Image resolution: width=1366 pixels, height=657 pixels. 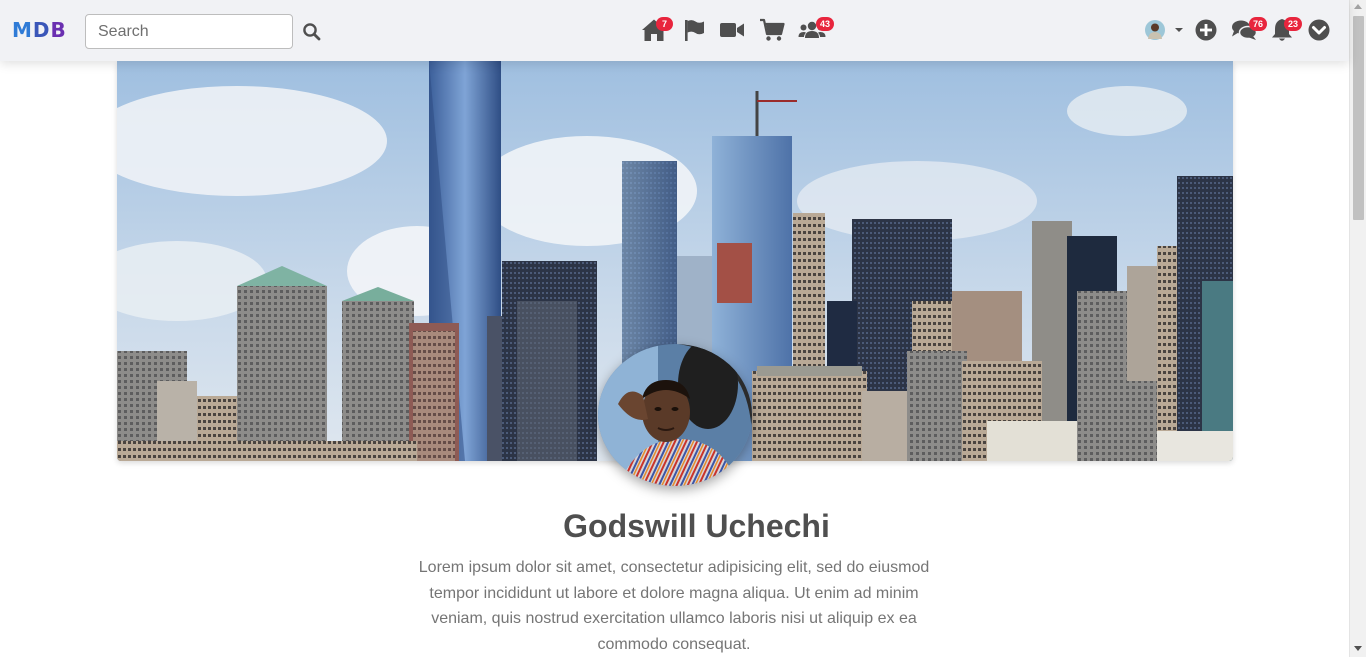 I want to click on brand-letter-m: M, so click(x=22, y=30).